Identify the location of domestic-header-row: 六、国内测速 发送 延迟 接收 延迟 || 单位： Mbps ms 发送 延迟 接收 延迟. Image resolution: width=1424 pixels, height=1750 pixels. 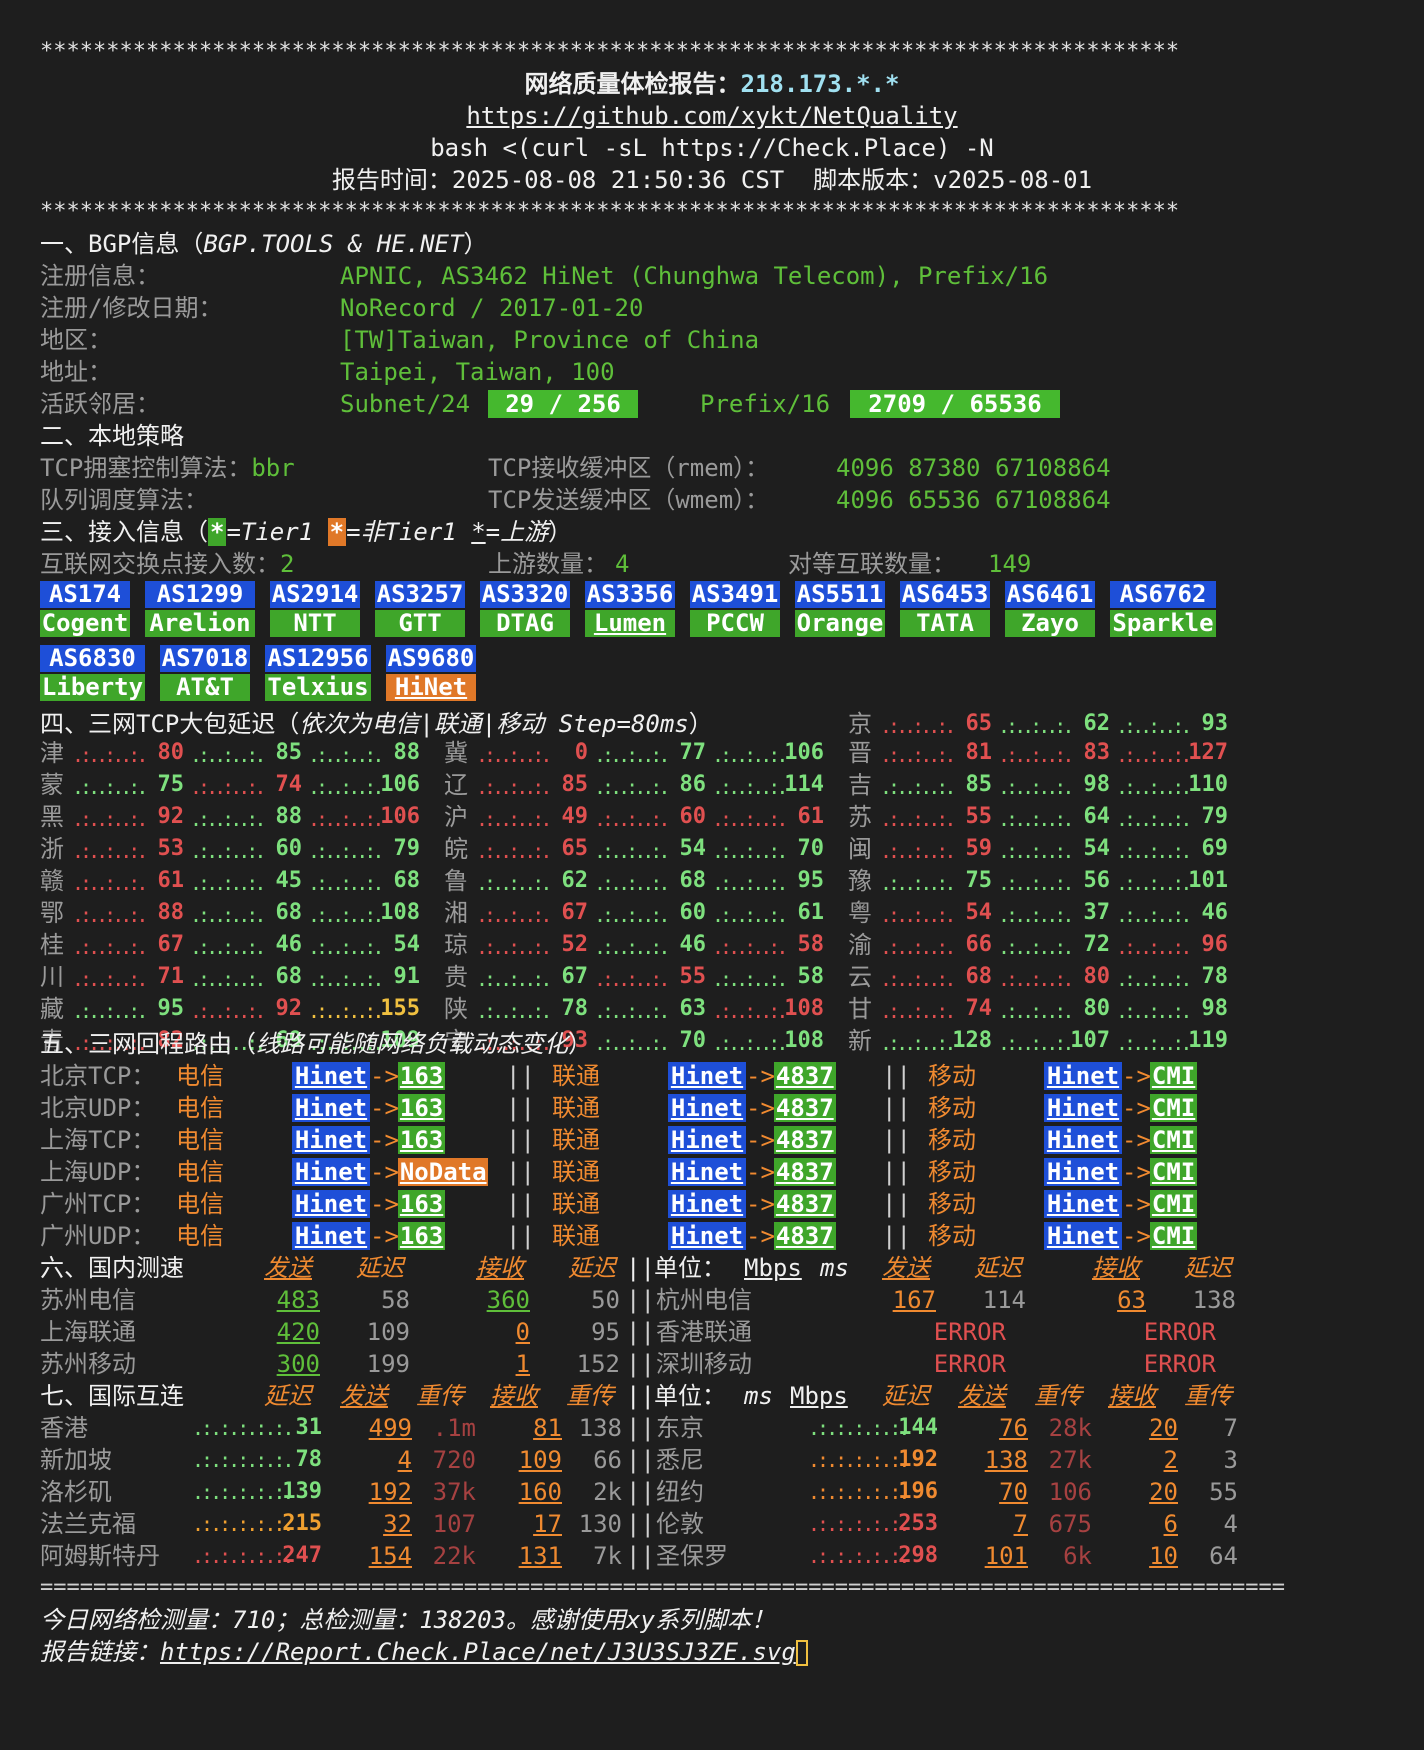
(712, 1268).